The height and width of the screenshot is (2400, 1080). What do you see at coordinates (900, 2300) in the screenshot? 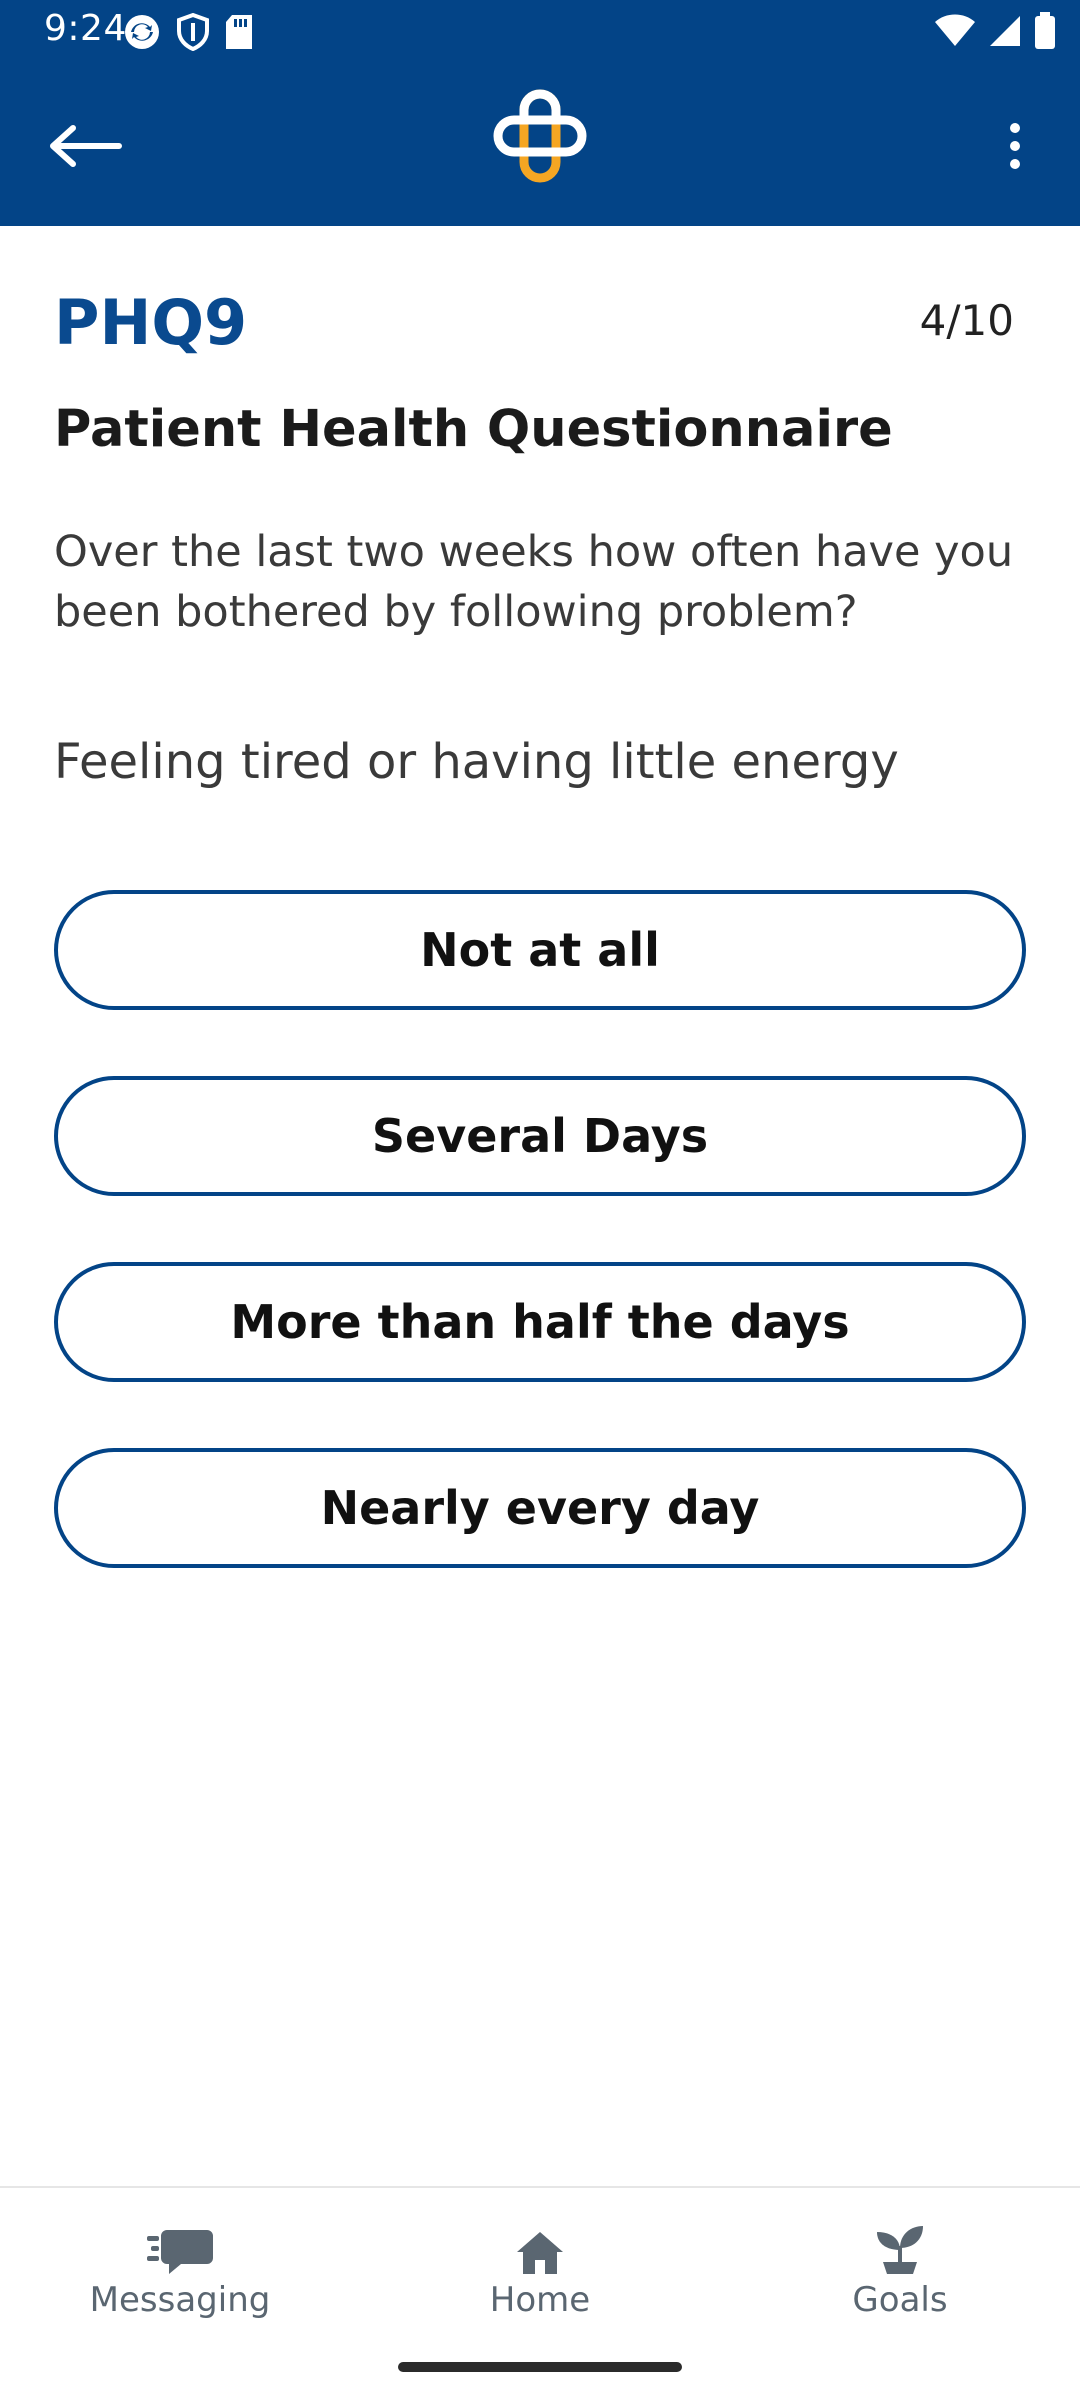
I see `nav-label-goals: Goals` at bounding box center [900, 2300].